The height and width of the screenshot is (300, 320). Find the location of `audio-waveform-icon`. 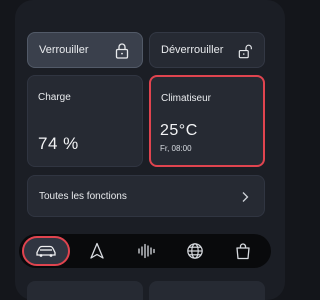

audio-waveform-icon is located at coordinates (146, 251).